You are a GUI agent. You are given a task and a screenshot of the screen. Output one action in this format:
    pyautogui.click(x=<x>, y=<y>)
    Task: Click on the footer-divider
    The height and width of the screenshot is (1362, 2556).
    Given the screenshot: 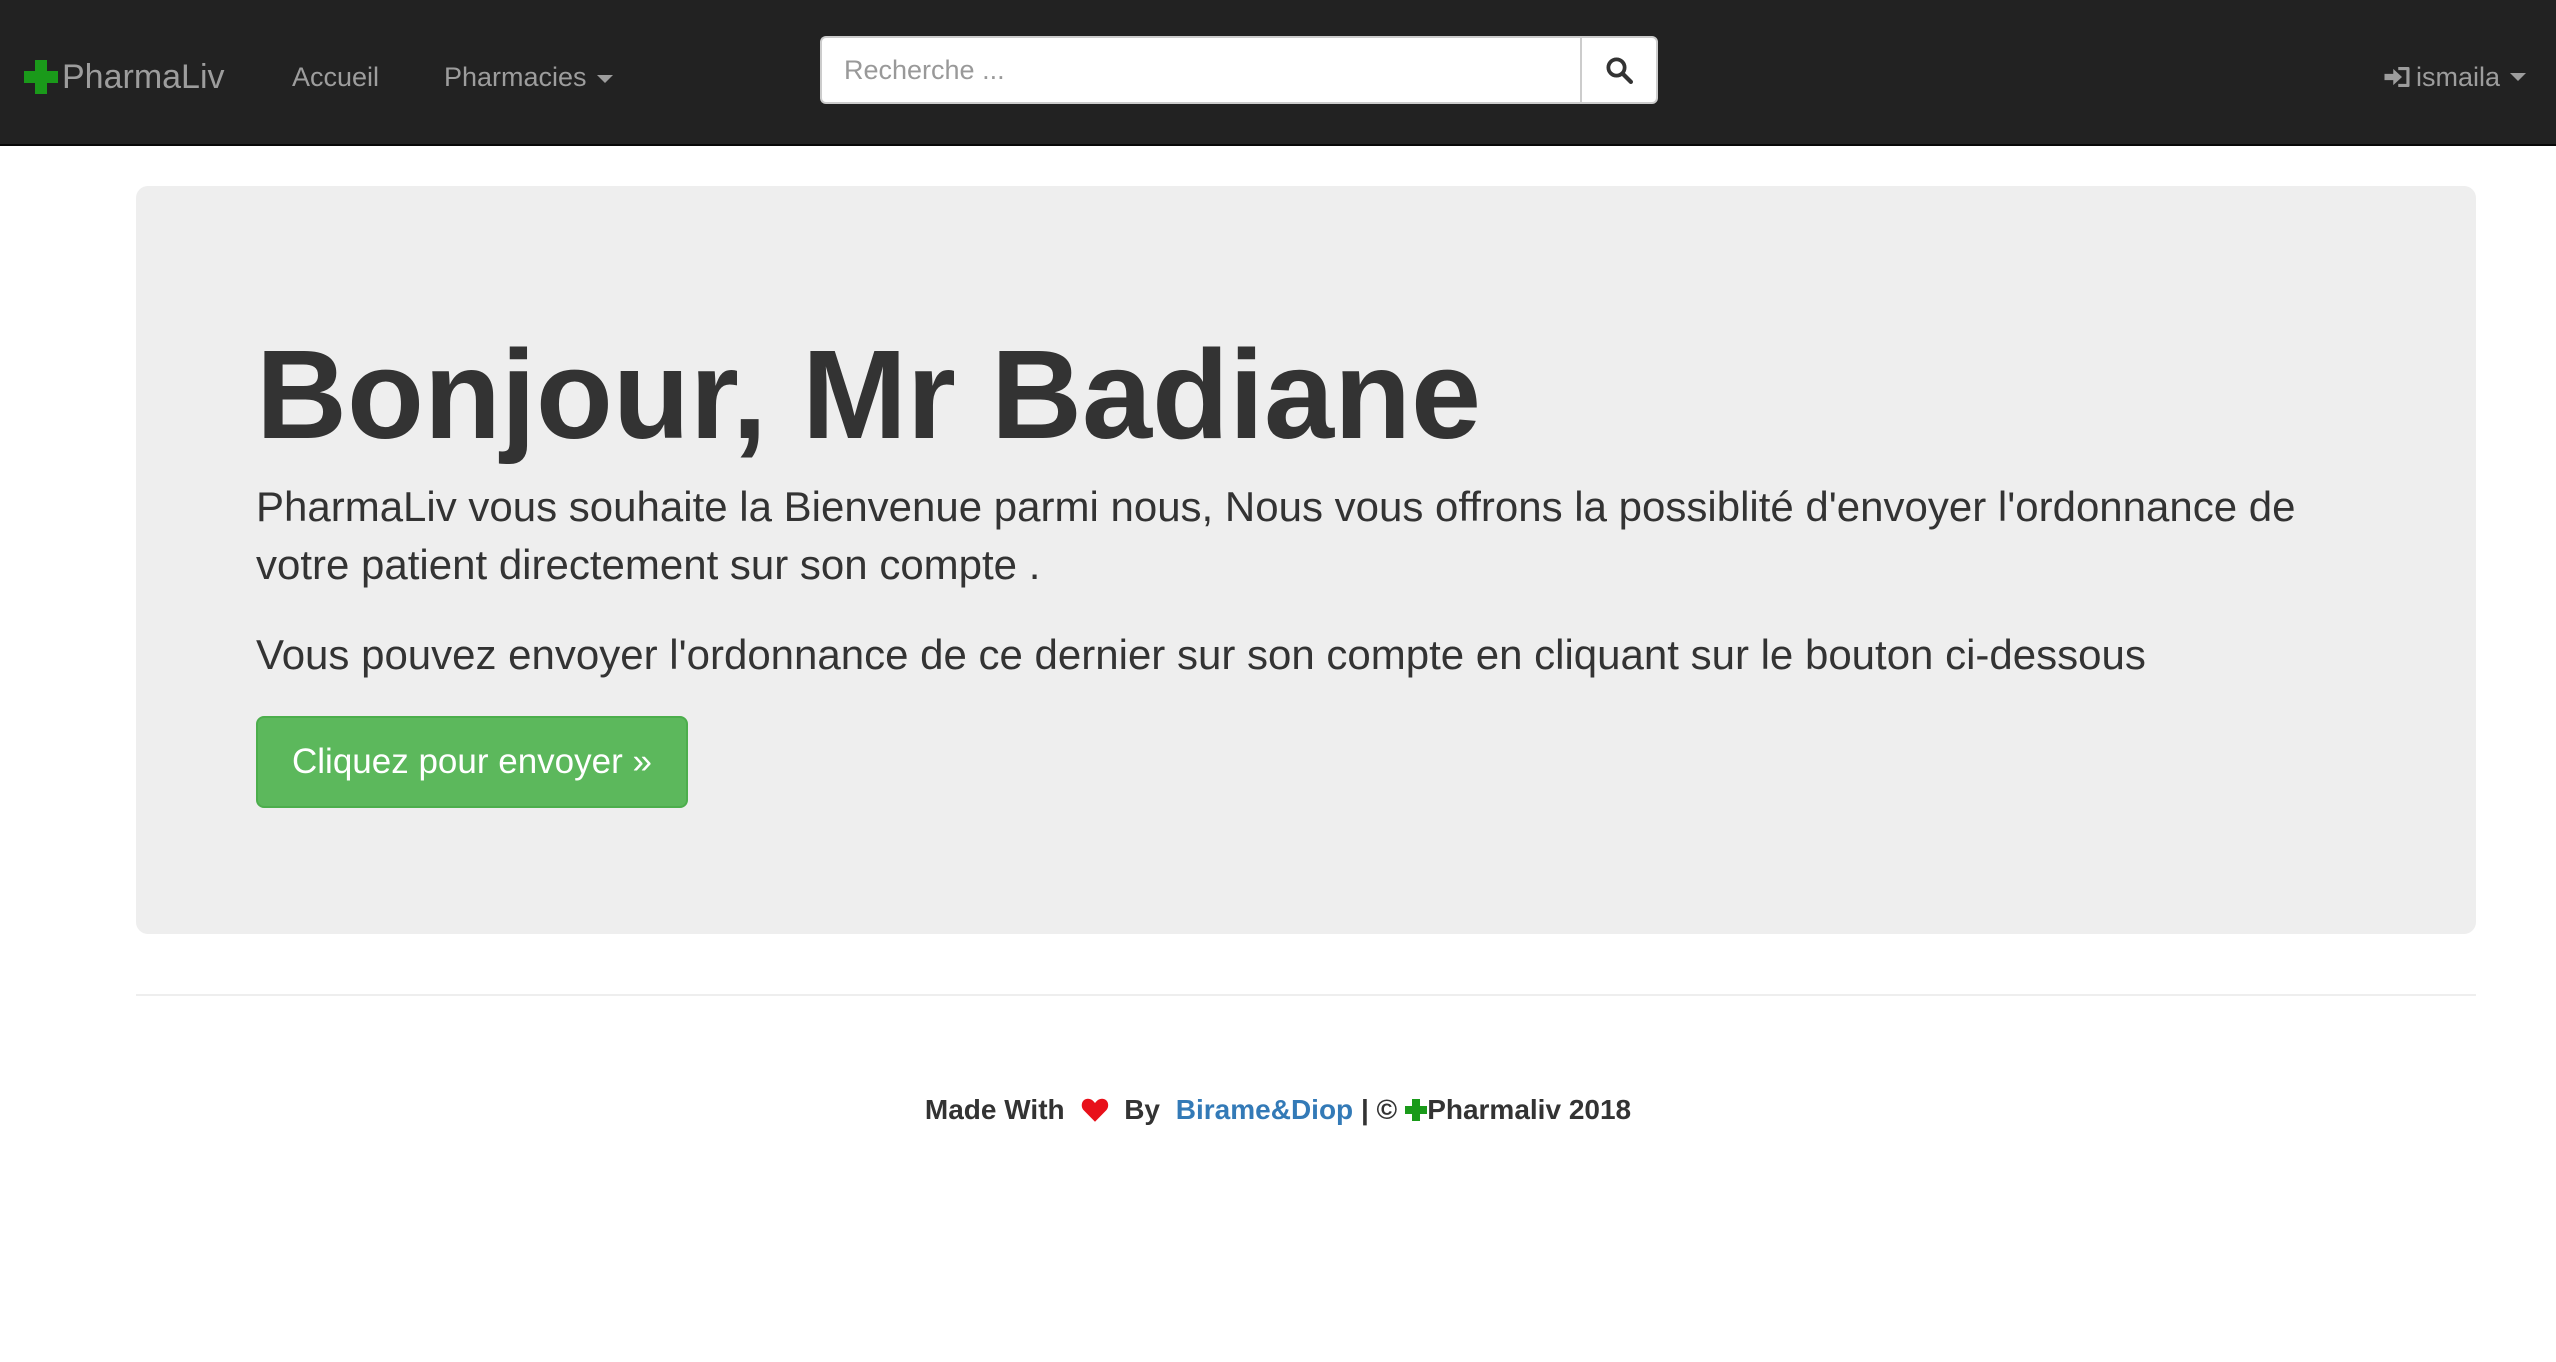 What is the action you would take?
    pyautogui.click(x=1306, y=995)
    